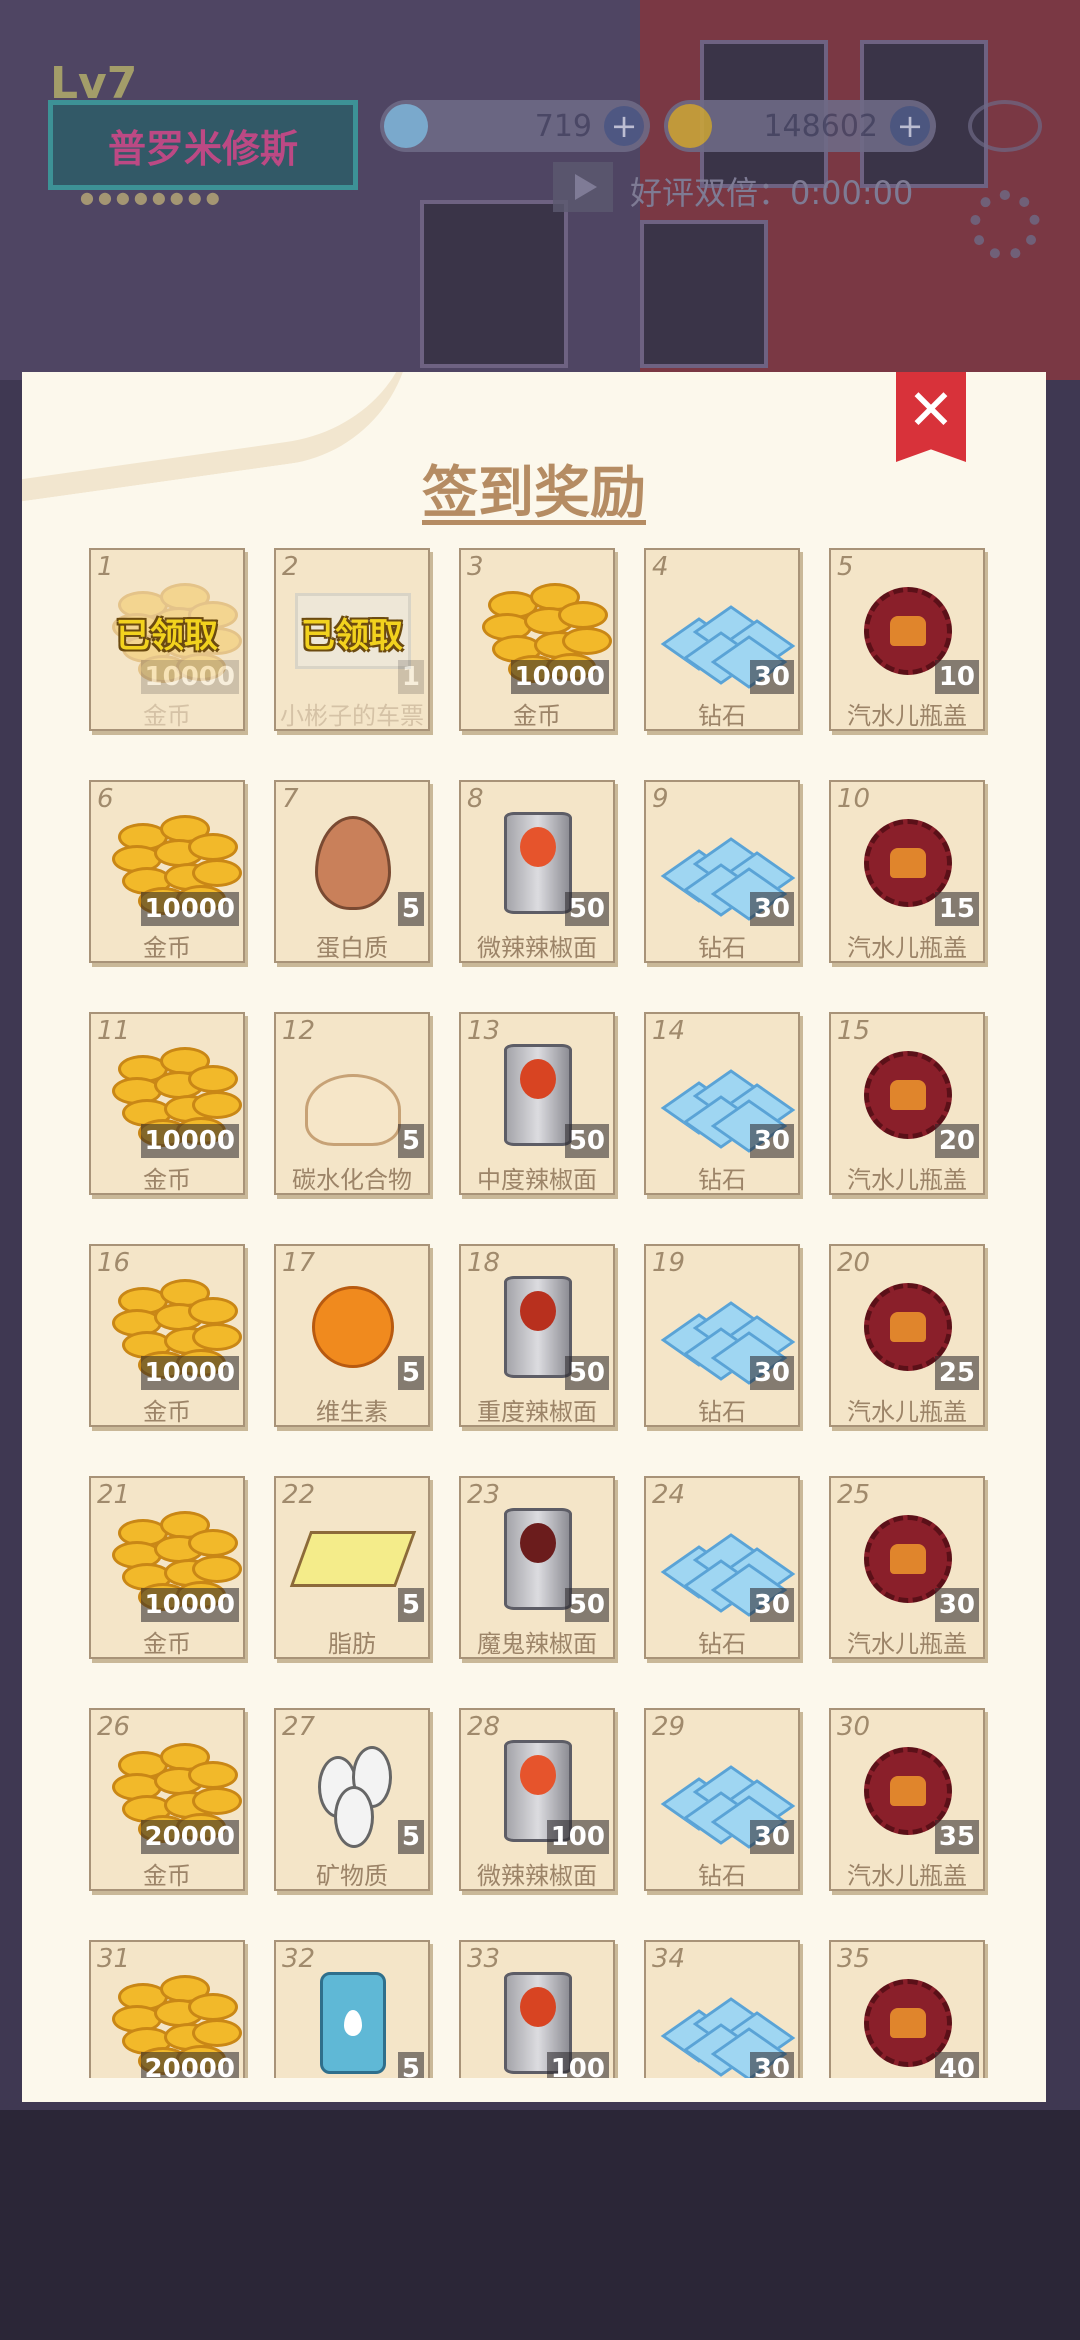  What do you see at coordinates (722, 2009) in the screenshot?
I see `reward-day-34: 34 30` at bounding box center [722, 2009].